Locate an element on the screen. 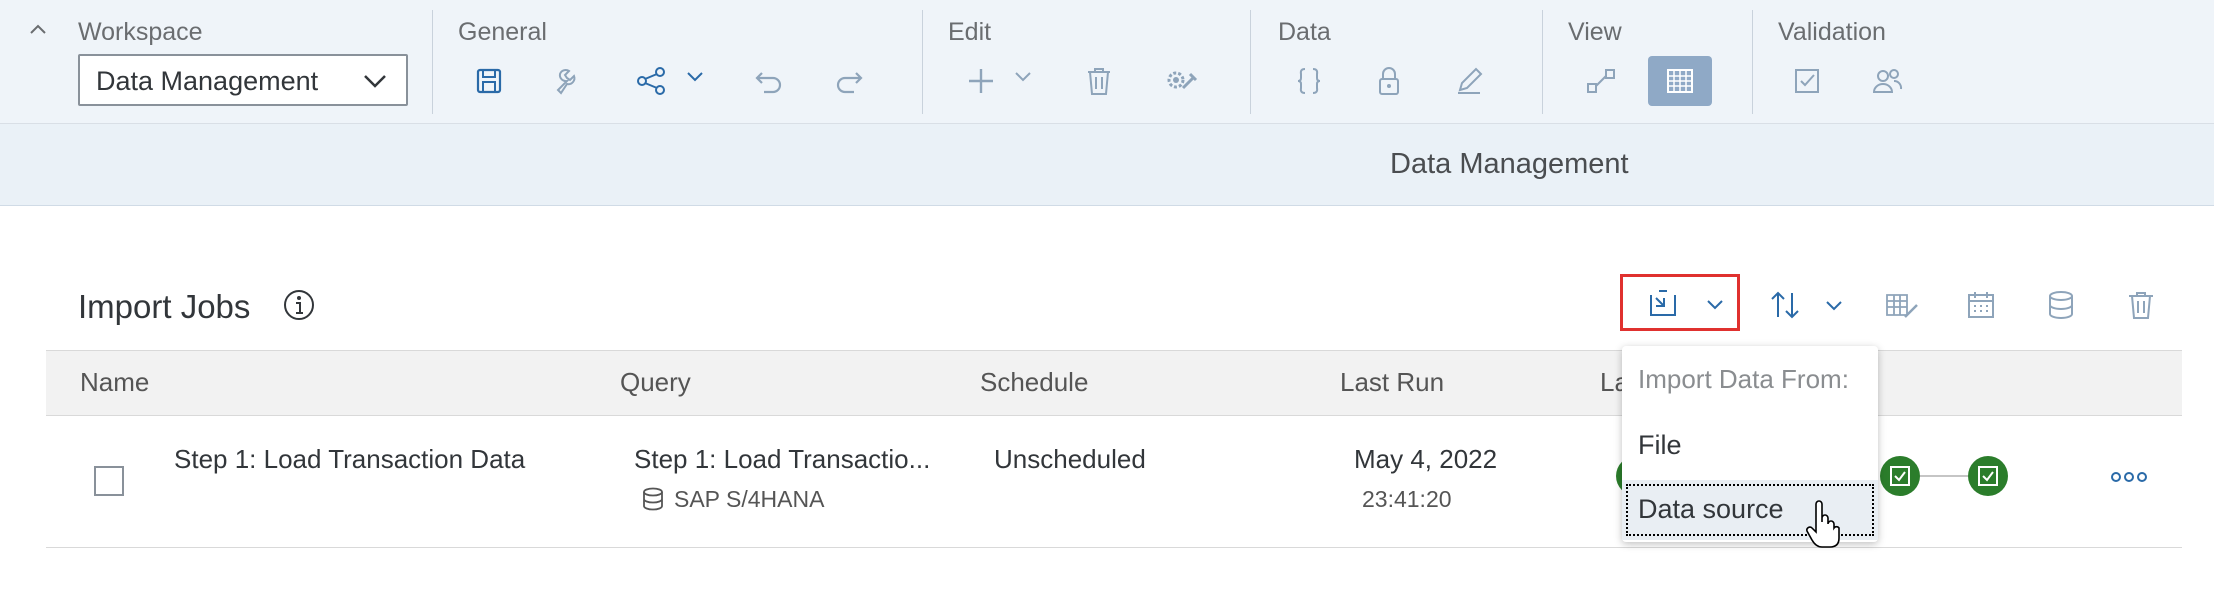 The image size is (2214, 601). delete-button is located at coordinates (1099, 81).